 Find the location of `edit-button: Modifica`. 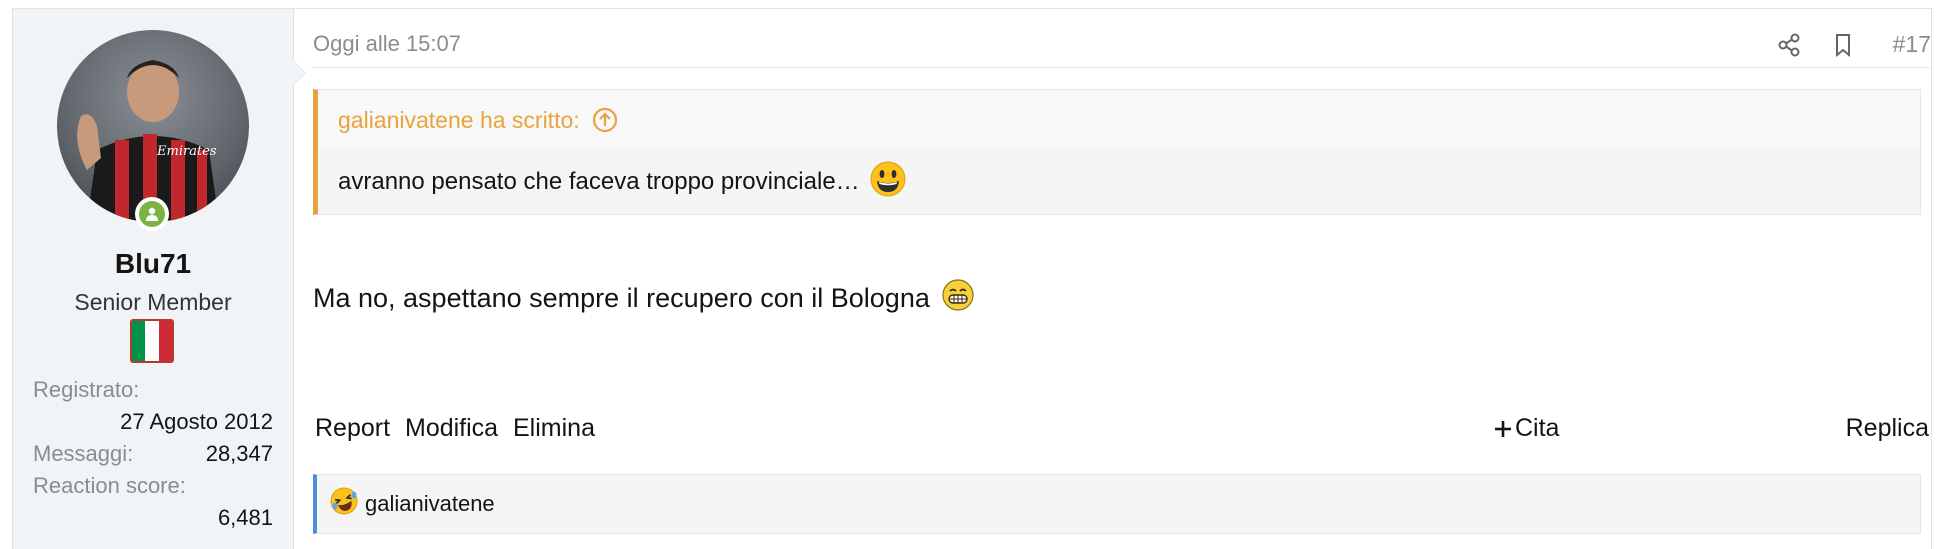

edit-button: Modifica is located at coordinates (451, 428).